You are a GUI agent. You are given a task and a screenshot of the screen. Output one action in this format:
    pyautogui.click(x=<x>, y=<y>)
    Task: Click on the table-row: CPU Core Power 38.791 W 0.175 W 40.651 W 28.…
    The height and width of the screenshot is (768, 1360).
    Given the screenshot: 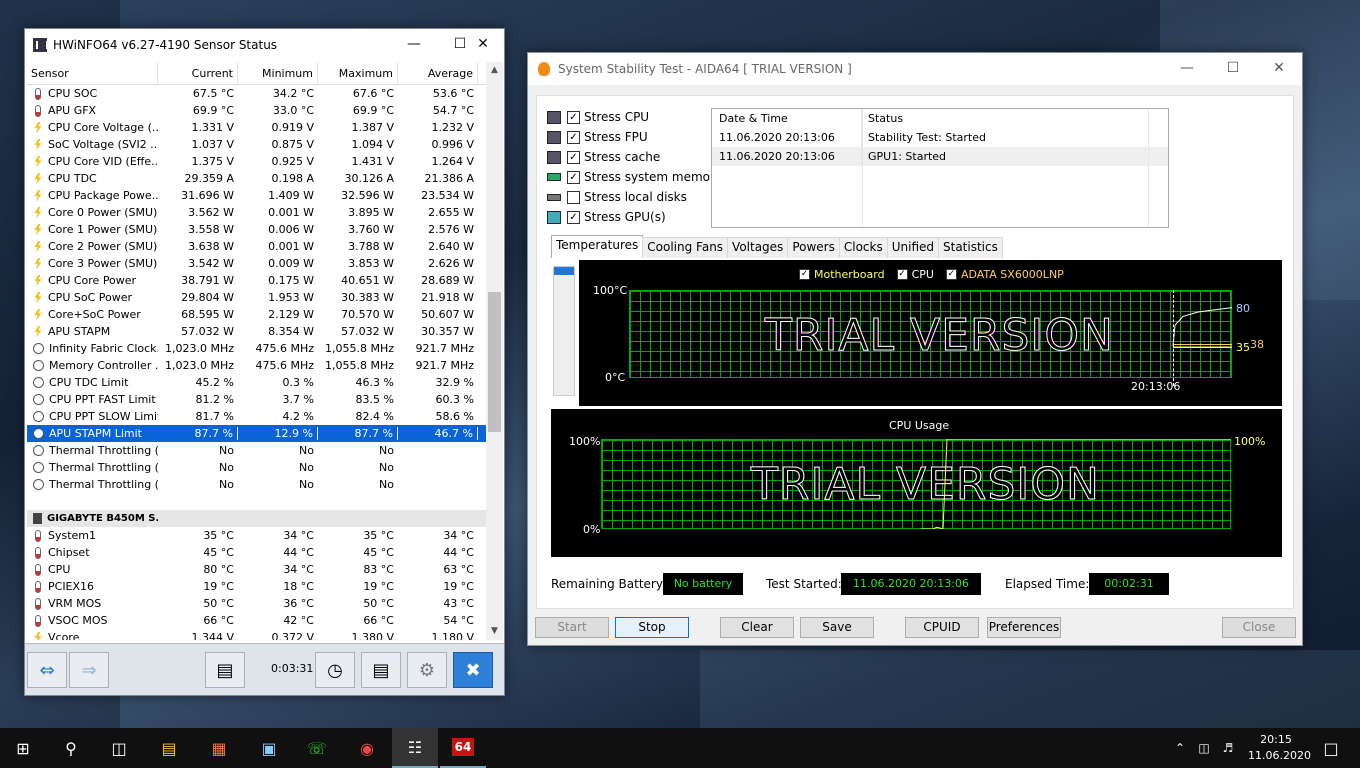 What is the action you would take?
    pyautogui.click(x=257, y=280)
    